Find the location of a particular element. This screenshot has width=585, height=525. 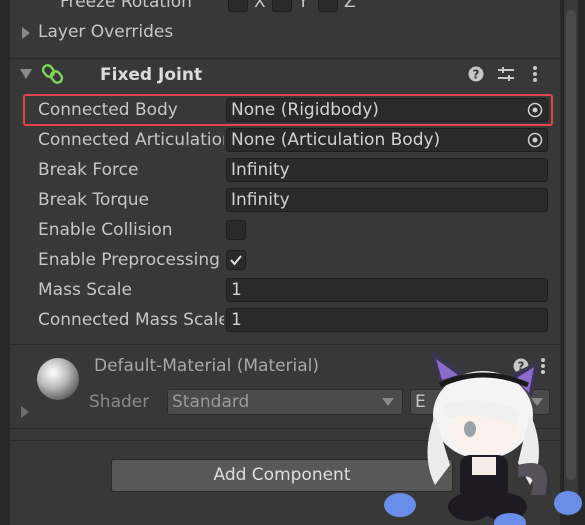

freeze-z-checkbox is located at coordinates (328, 6).